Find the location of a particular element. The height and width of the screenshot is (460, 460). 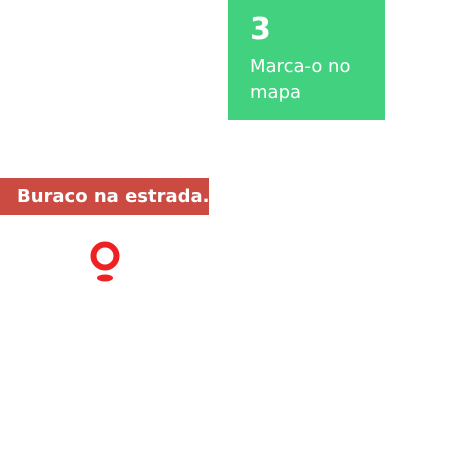

step-card: 3 Marca-o no mapa is located at coordinates (306, 60).